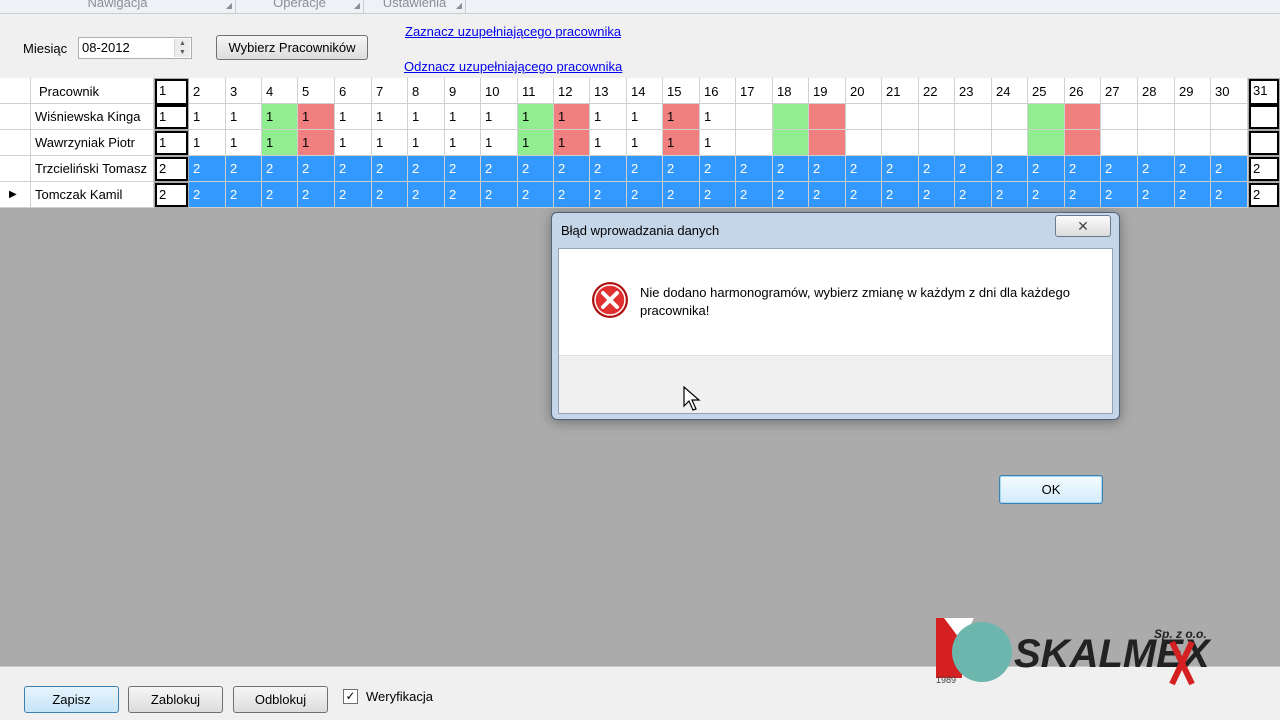  Describe the element at coordinates (900, 91) in the screenshot. I see `column-header-day: 21` at that location.